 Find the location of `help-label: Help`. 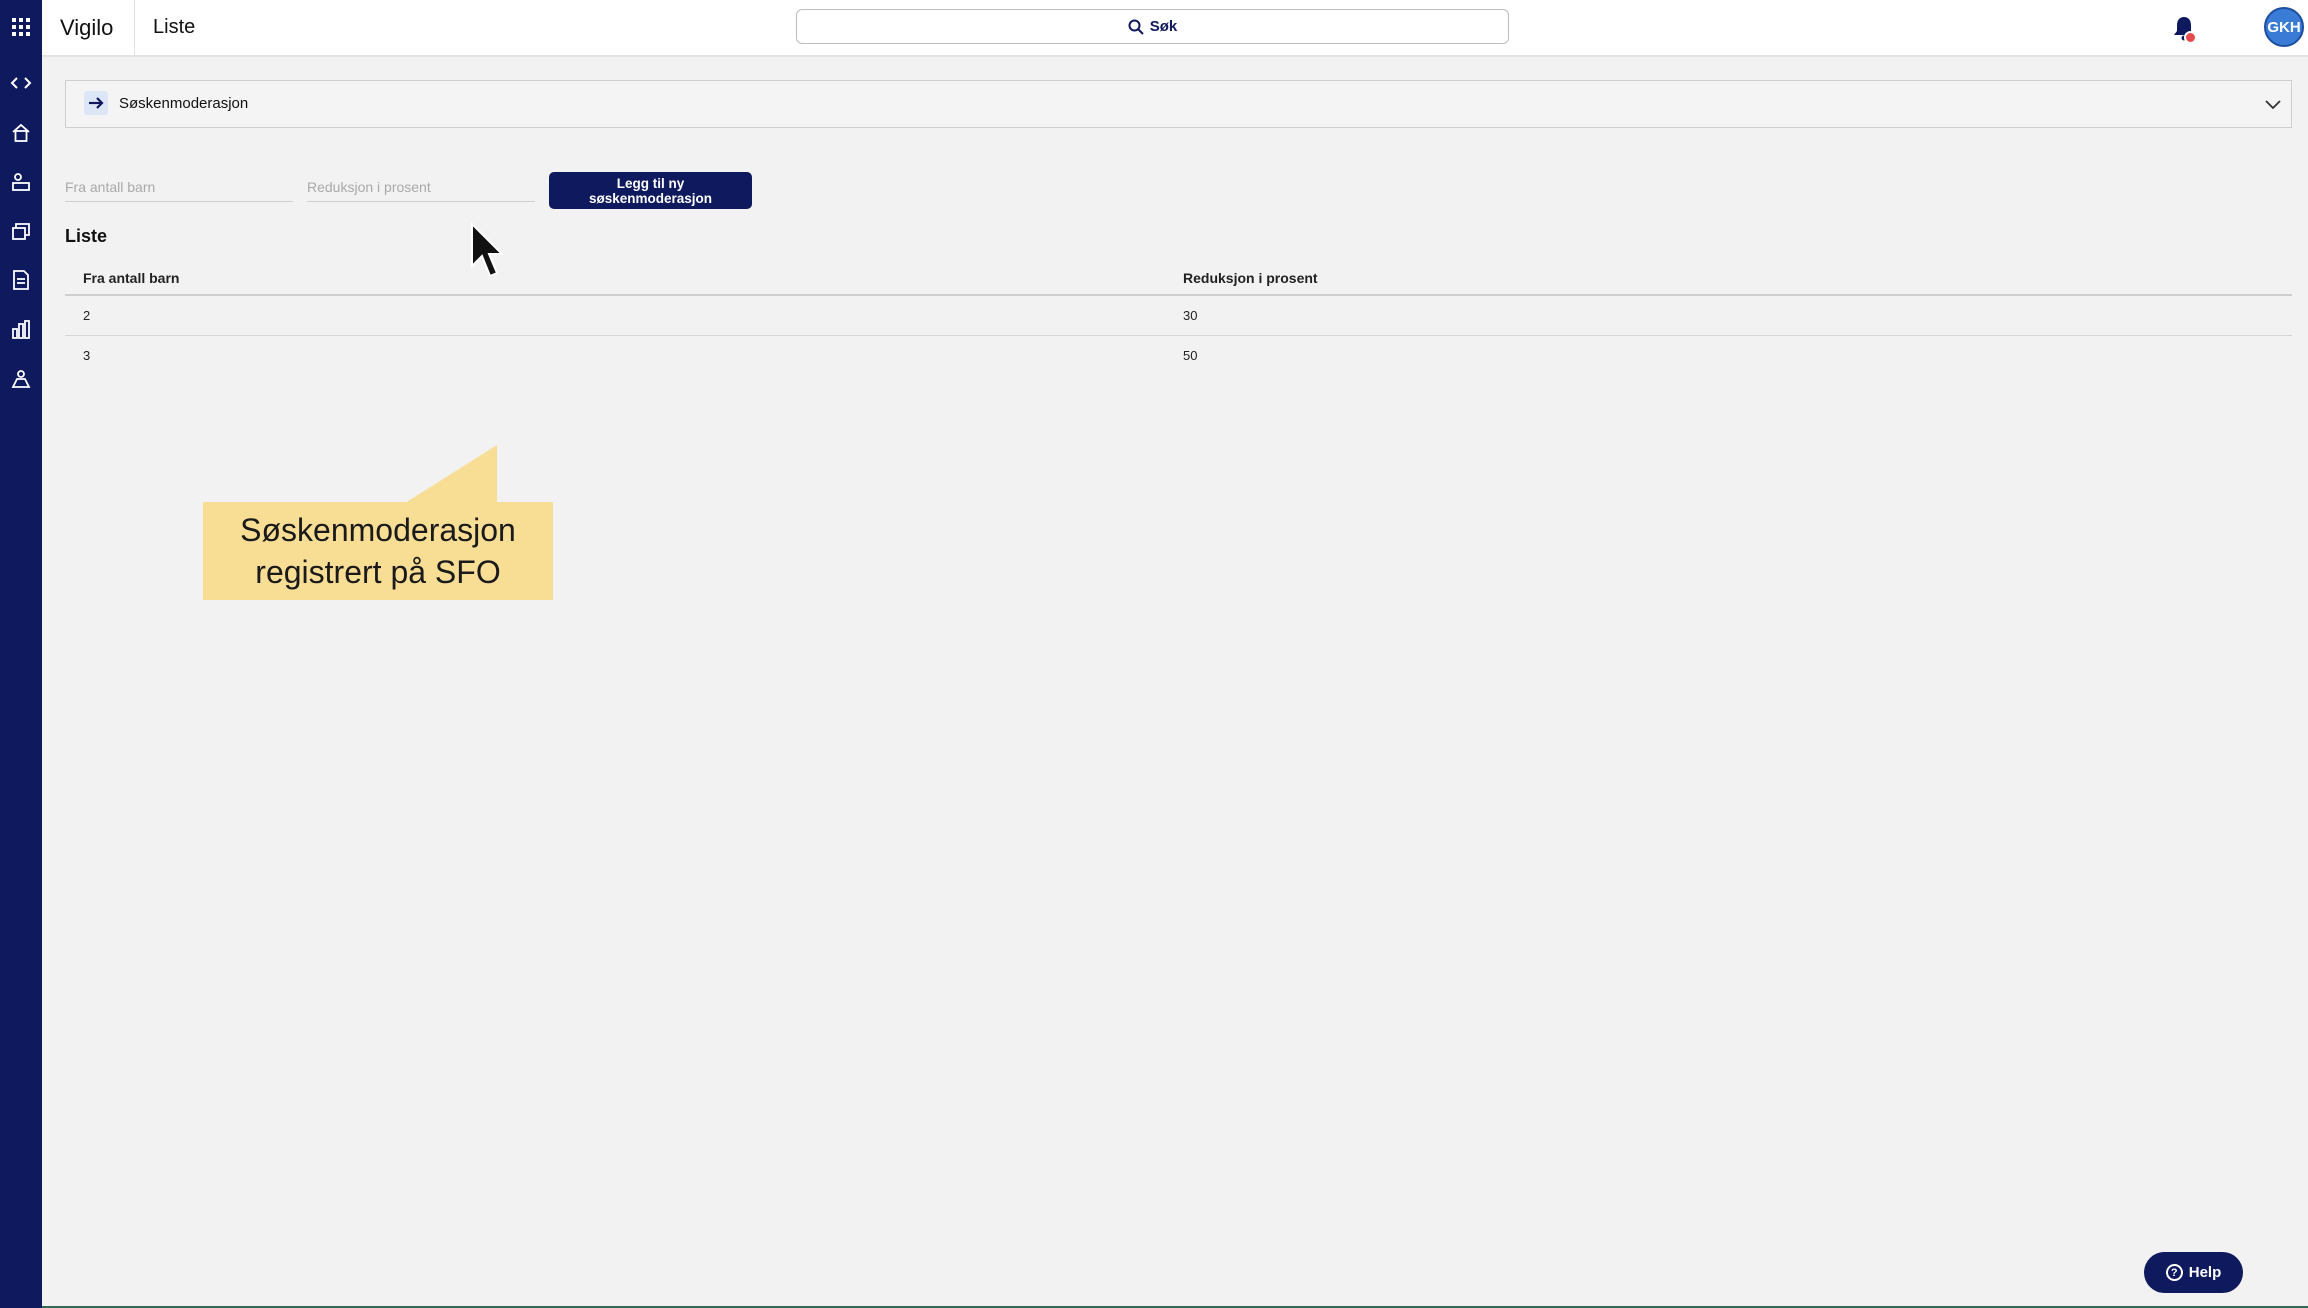

help-label: Help is located at coordinates (2205, 1272).